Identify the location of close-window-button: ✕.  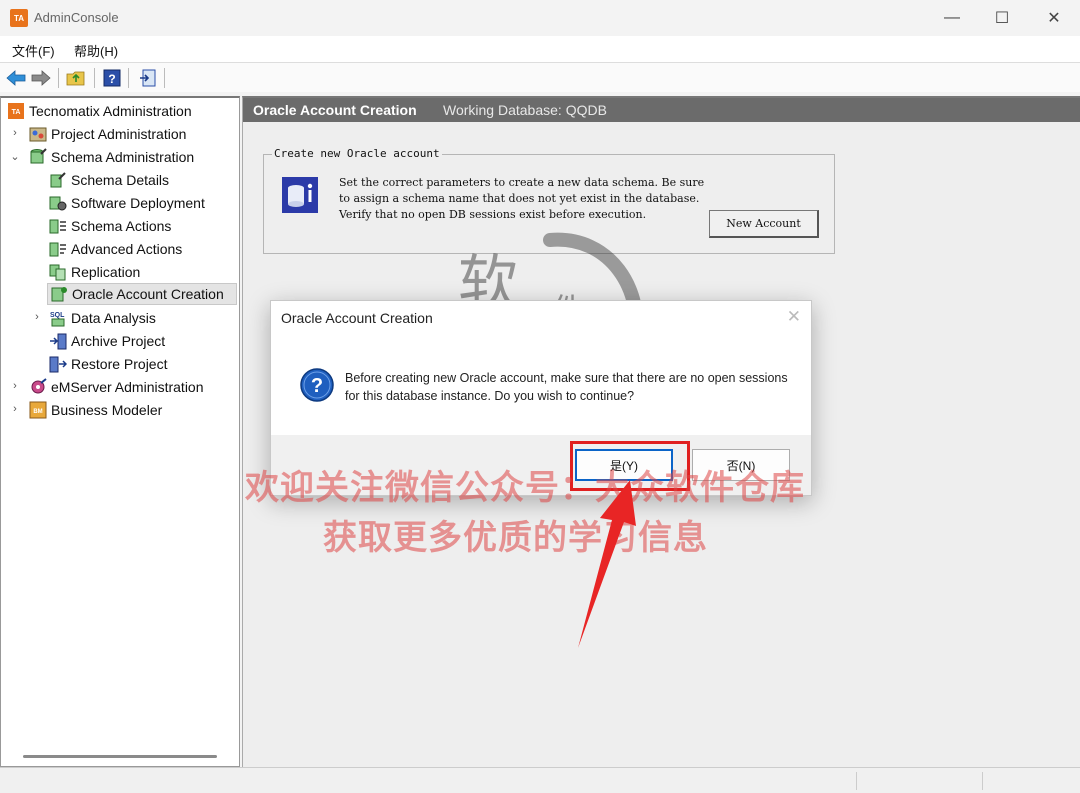
(1054, 18).